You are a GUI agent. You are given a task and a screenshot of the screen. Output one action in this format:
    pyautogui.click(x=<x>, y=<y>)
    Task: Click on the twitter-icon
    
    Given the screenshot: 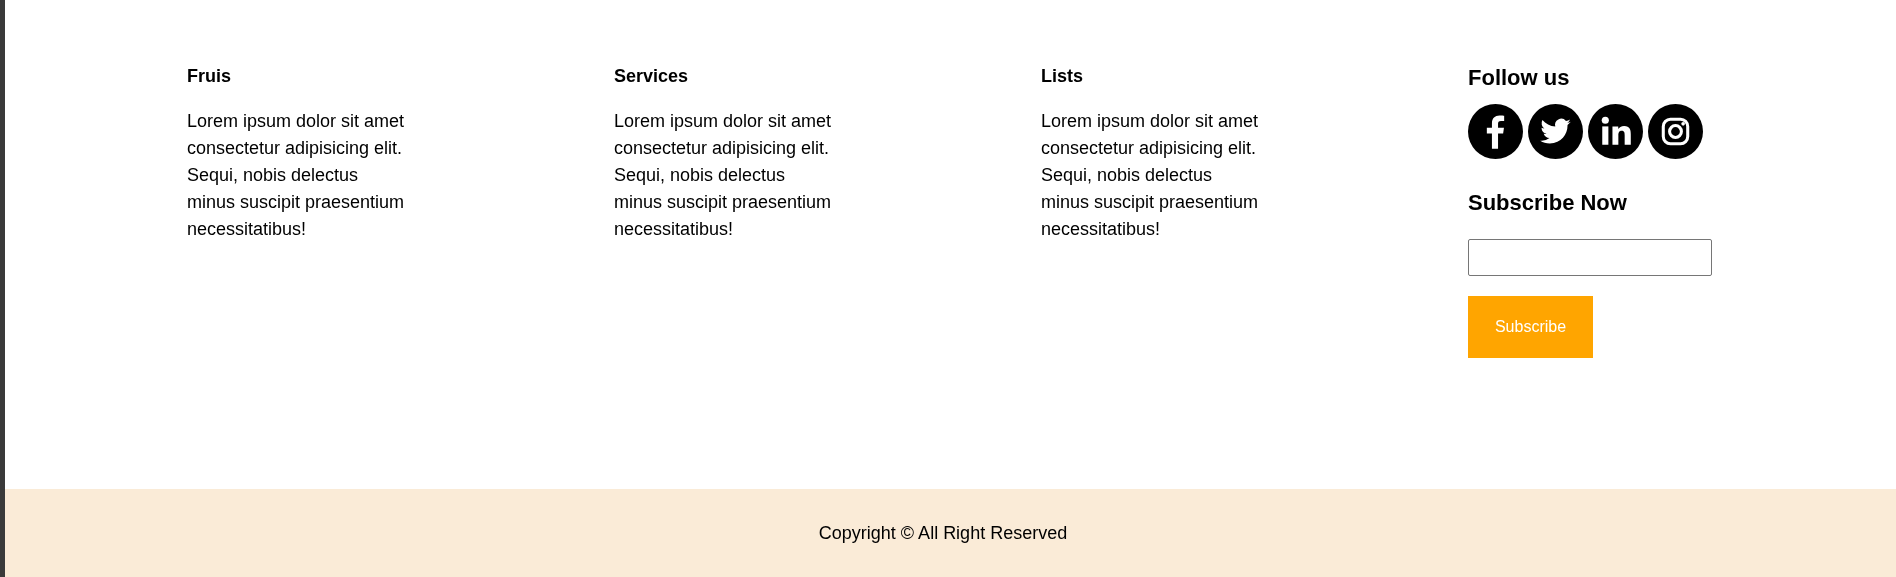 What is the action you would take?
    pyautogui.click(x=1555, y=131)
    